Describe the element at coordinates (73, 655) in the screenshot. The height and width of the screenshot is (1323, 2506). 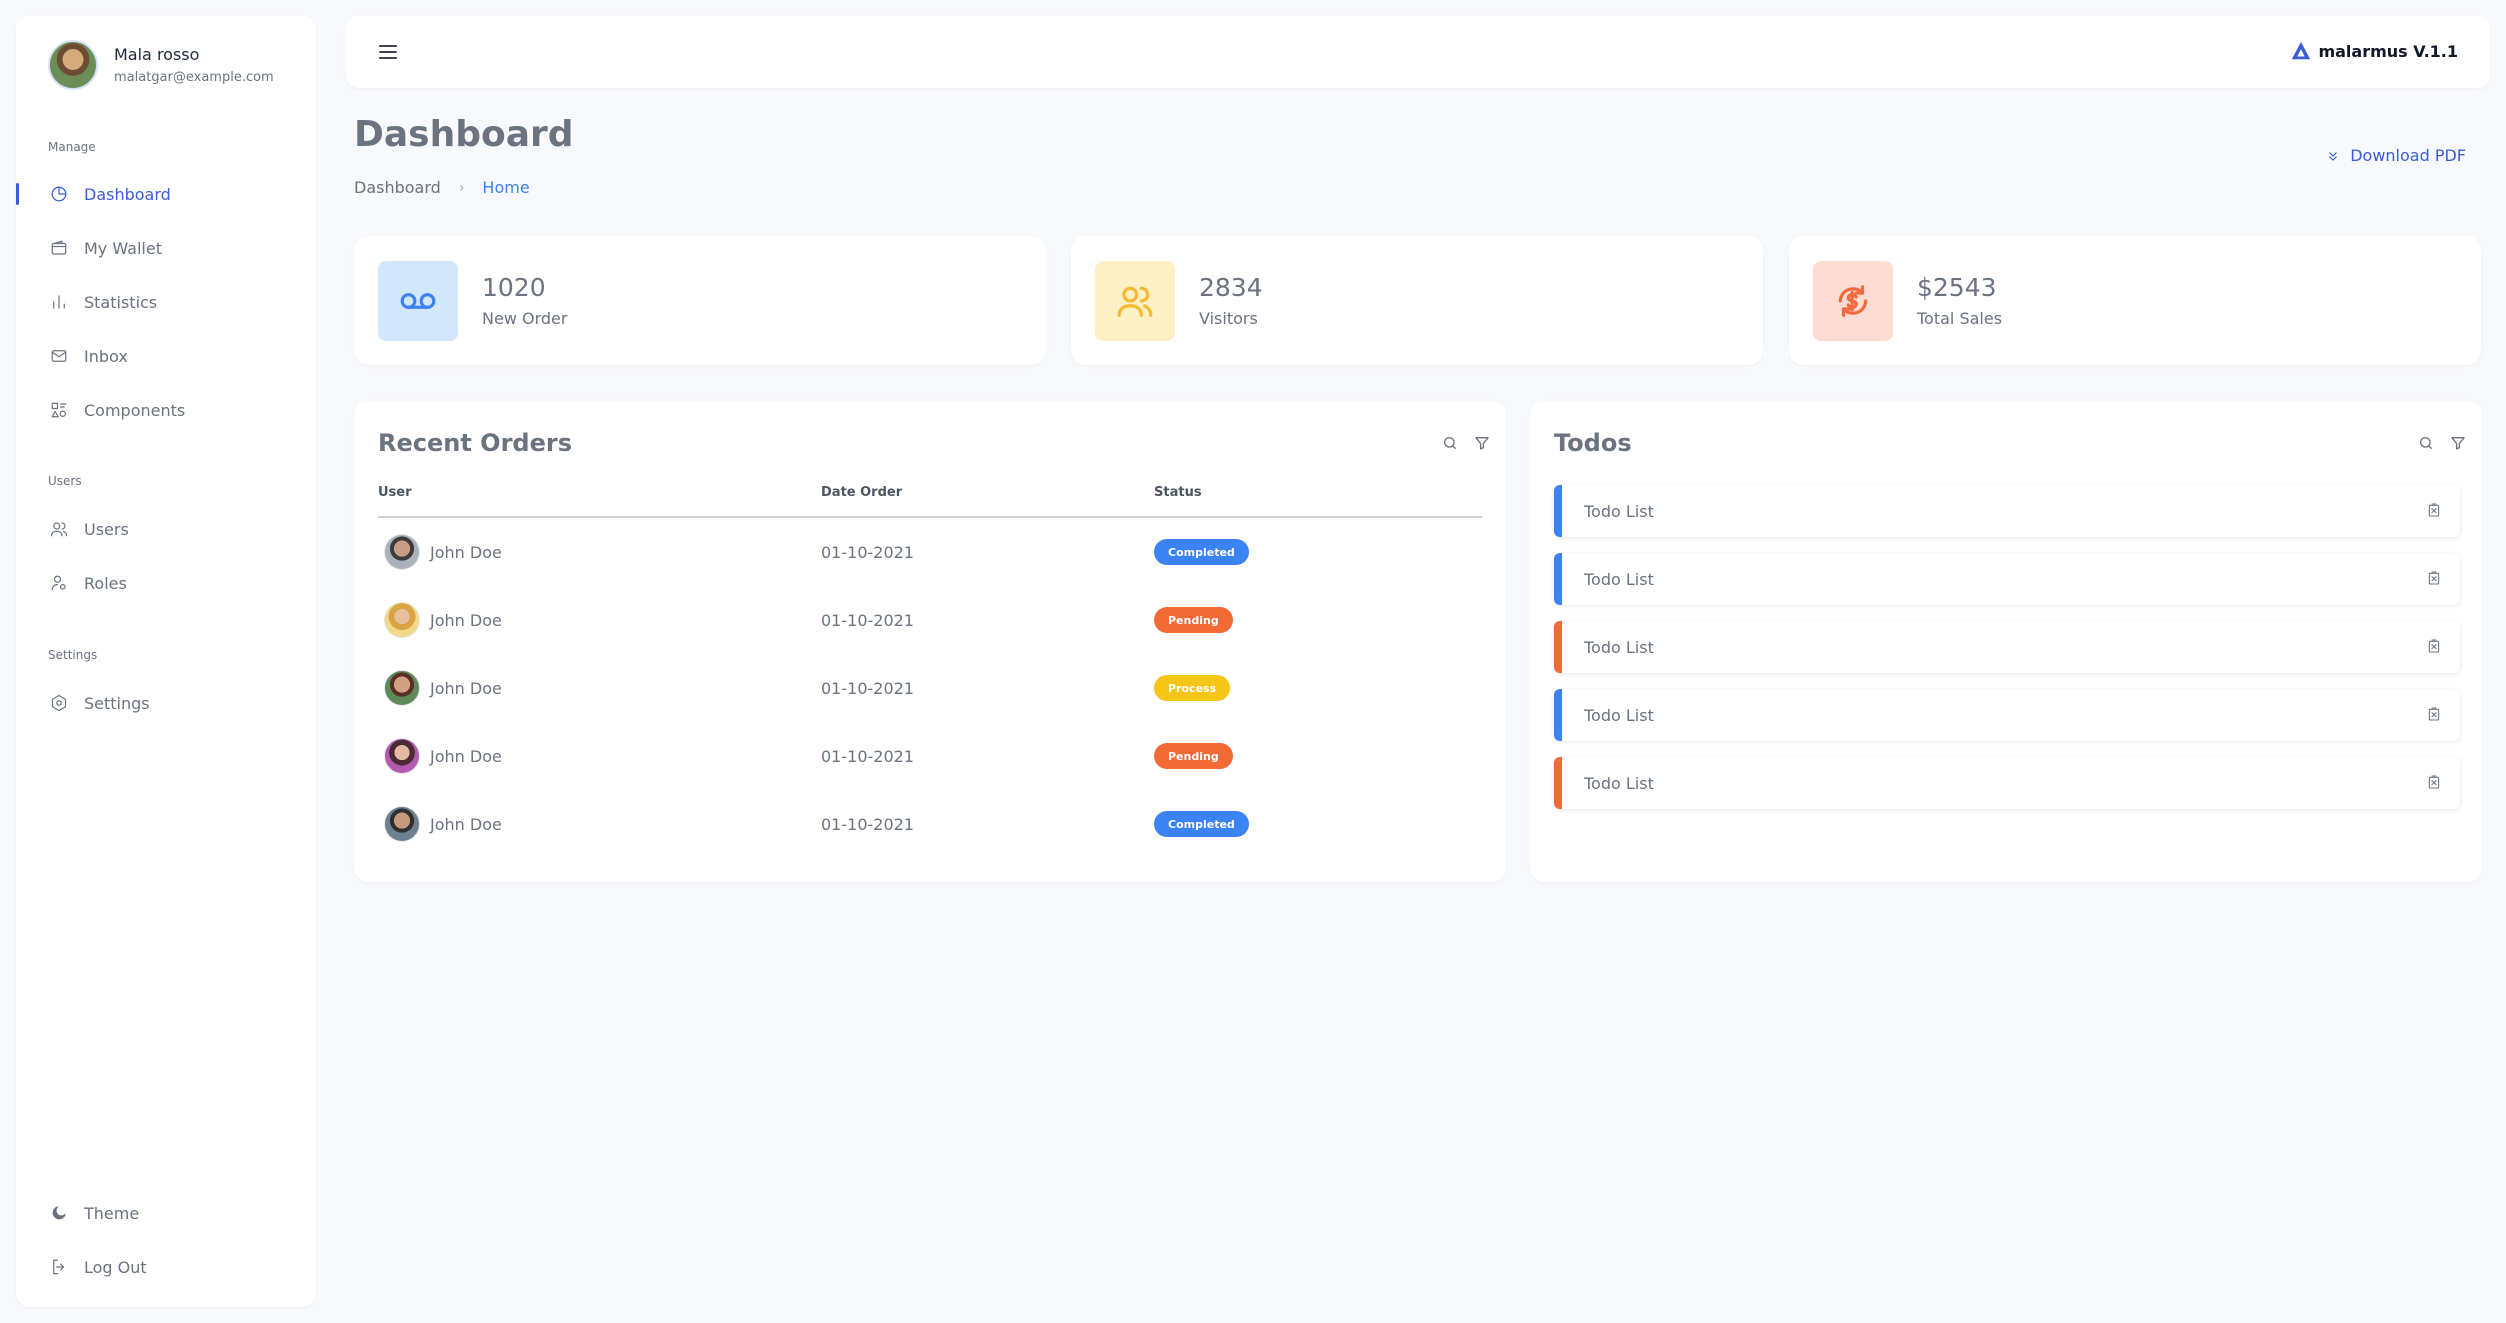
I see `section-label-settings: Settings` at that location.